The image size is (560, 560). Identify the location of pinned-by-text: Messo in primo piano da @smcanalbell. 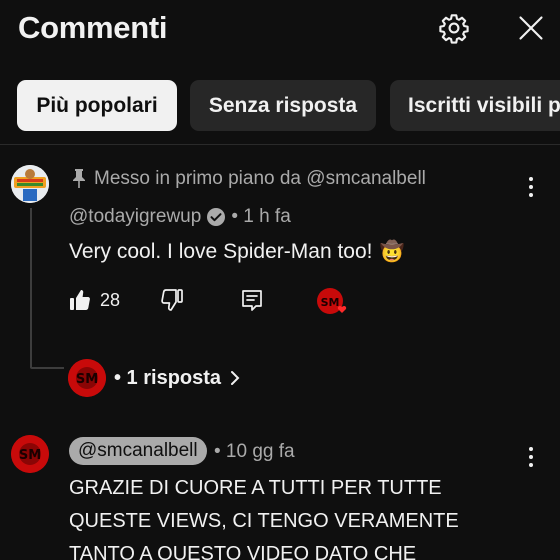
(260, 178).